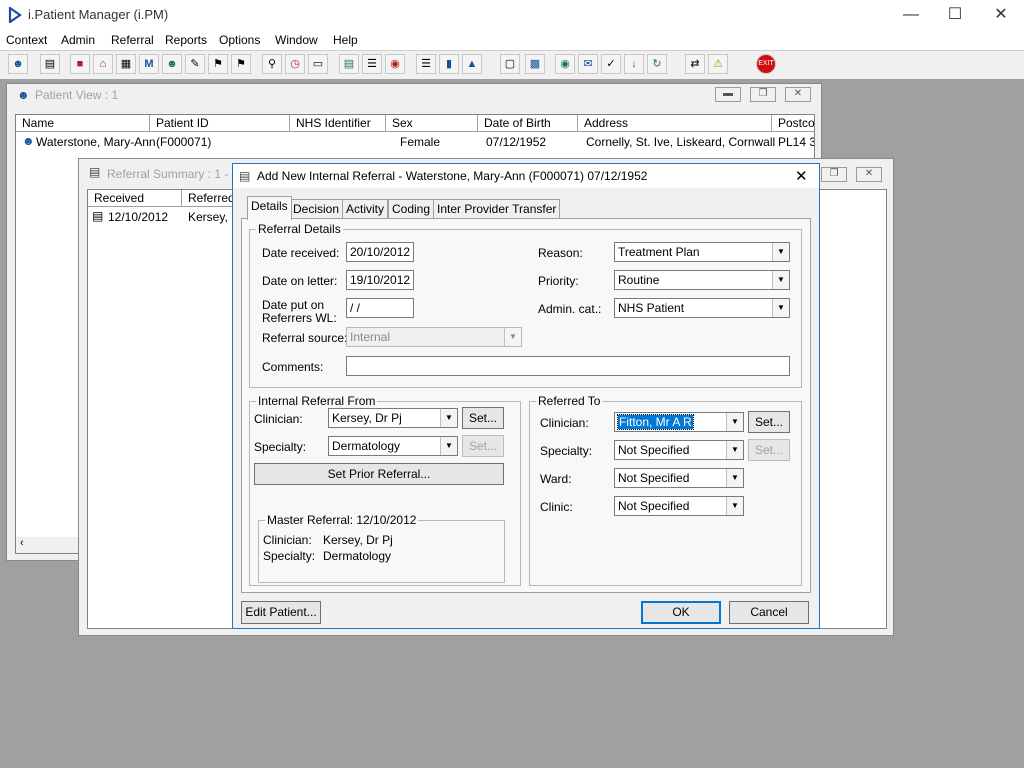  I want to click on close-button: ✕, so click(1001, 15).